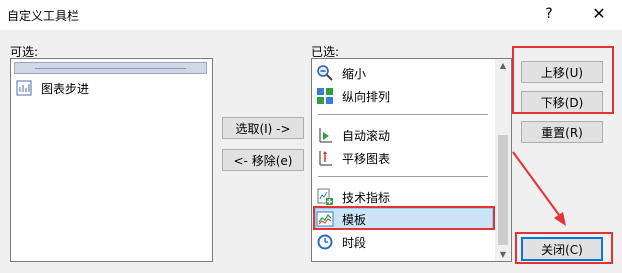 The height and width of the screenshot is (273, 622). What do you see at coordinates (539, 188) in the screenshot?
I see `annotation-arrow` at bounding box center [539, 188].